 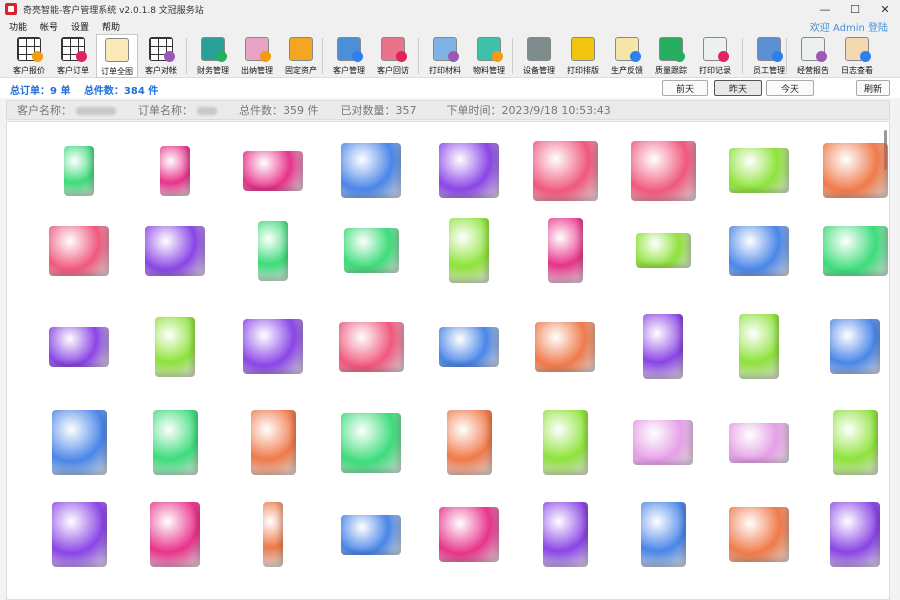 I want to click on toolbar-button-4-2: 生产反馈, so click(x=627, y=56).